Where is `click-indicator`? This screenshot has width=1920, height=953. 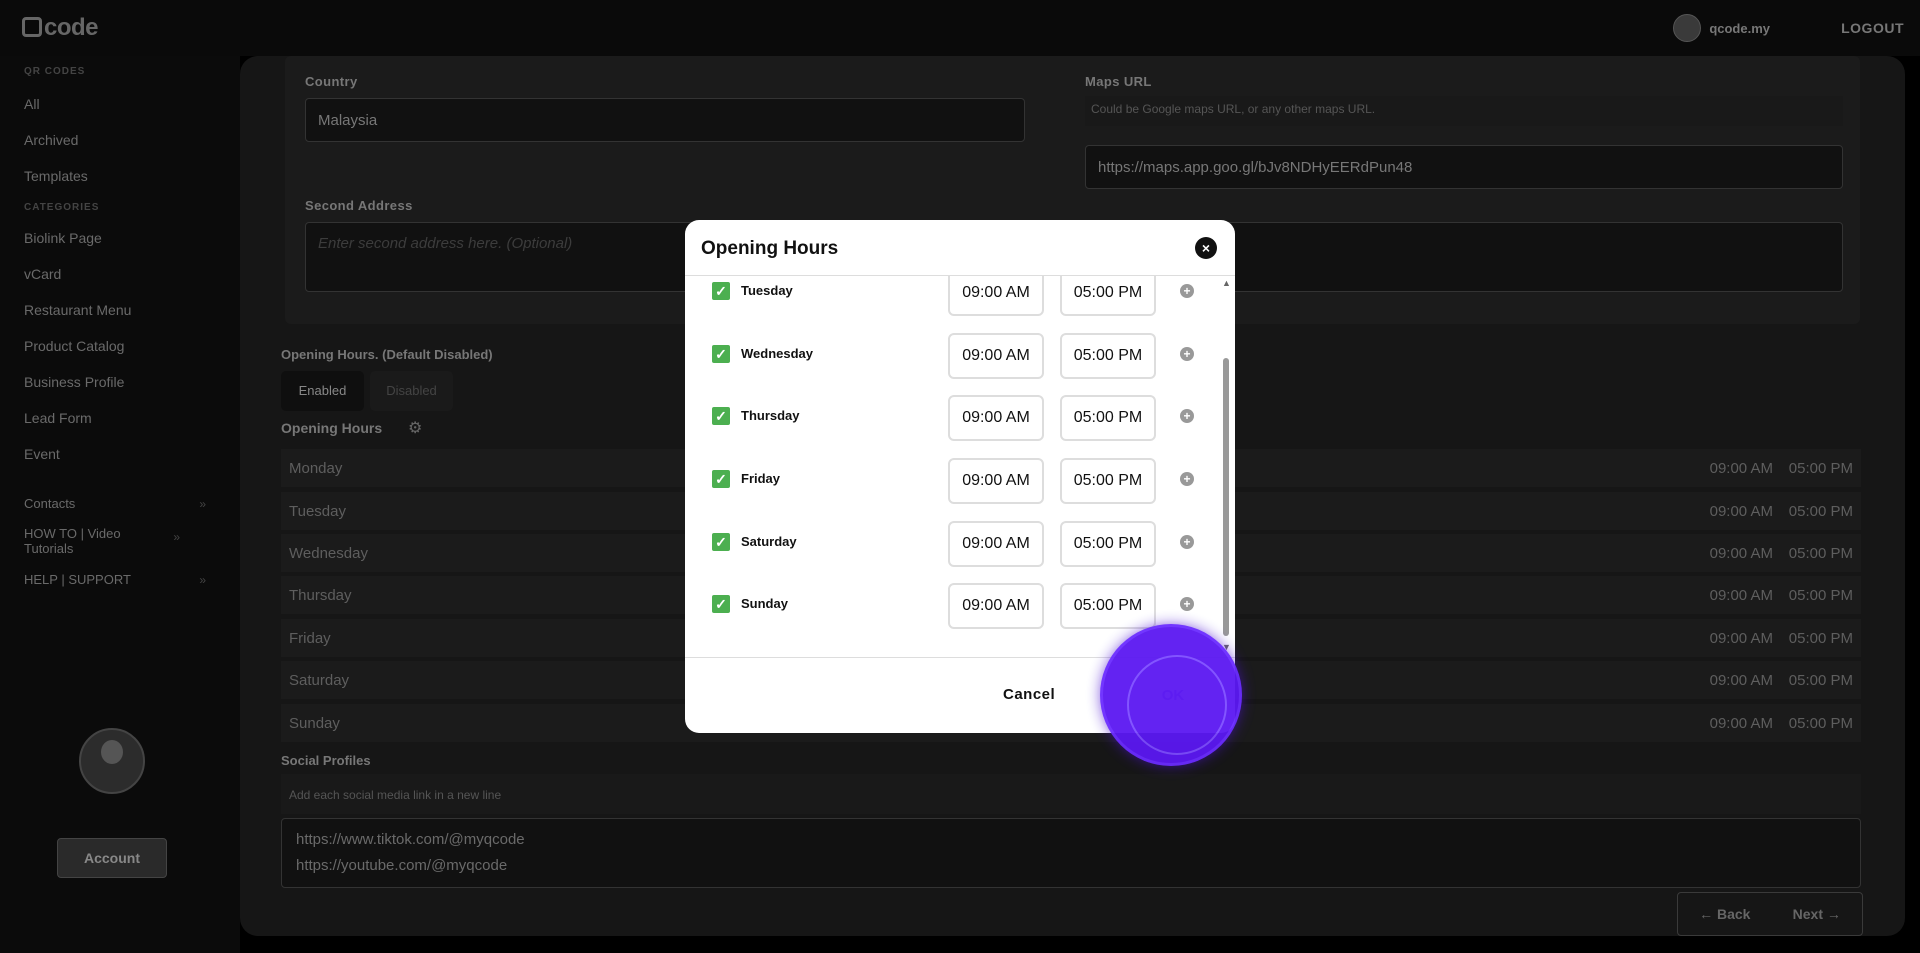
click-indicator is located at coordinates (1171, 695).